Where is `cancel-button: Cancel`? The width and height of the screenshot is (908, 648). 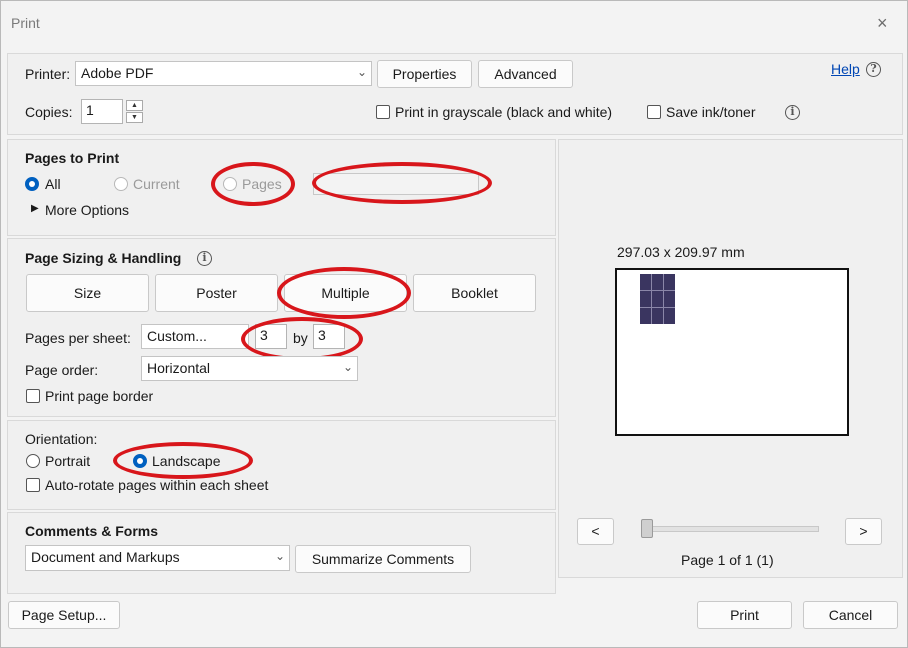
cancel-button: Cancel is located at coordinates (850, 615).